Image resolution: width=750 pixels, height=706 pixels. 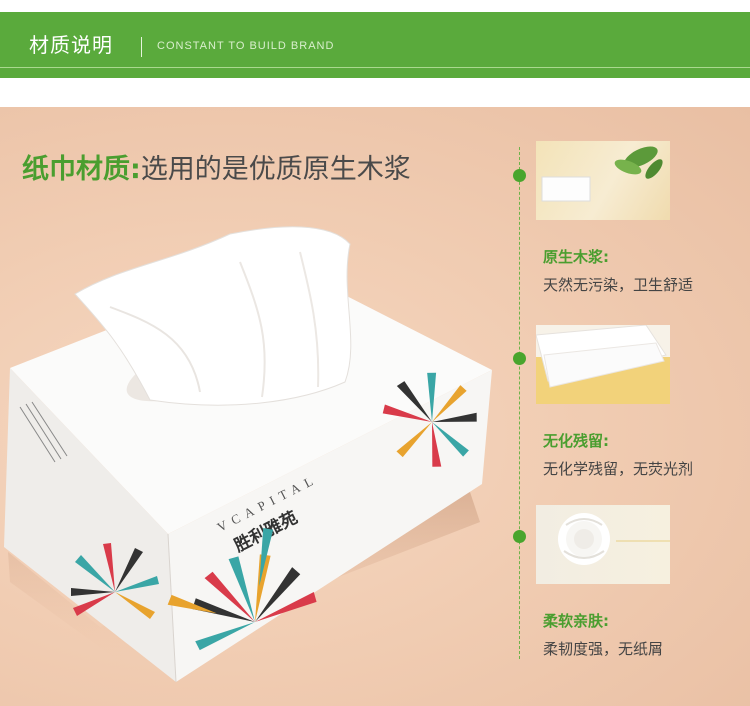 I want to click on section-title: 材质说明, so click(x=71, y=45).